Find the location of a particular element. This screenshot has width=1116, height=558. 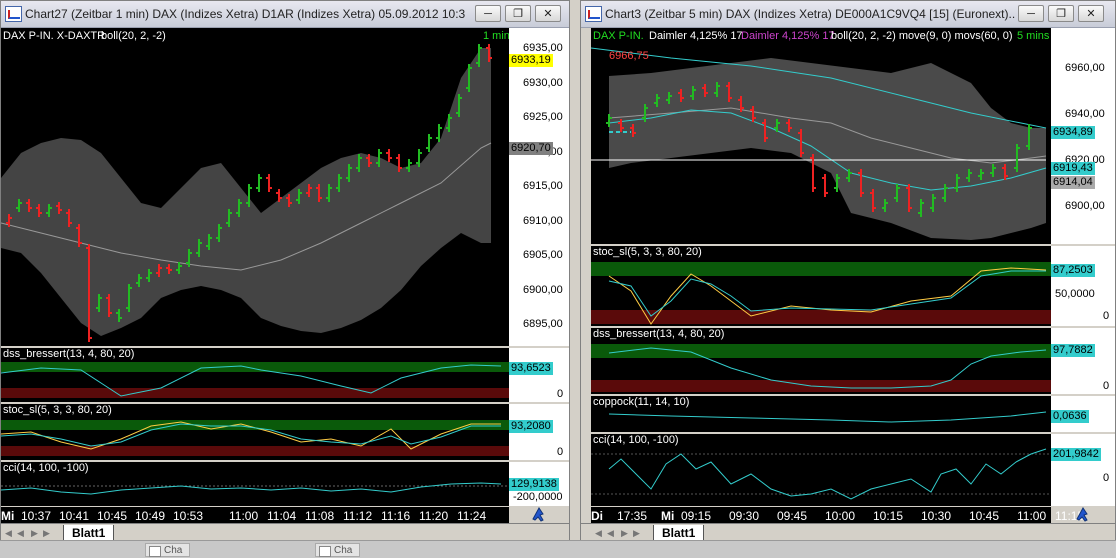

cci-label-2: cci(14, 100, -100) is located at coordinates (636, 440).